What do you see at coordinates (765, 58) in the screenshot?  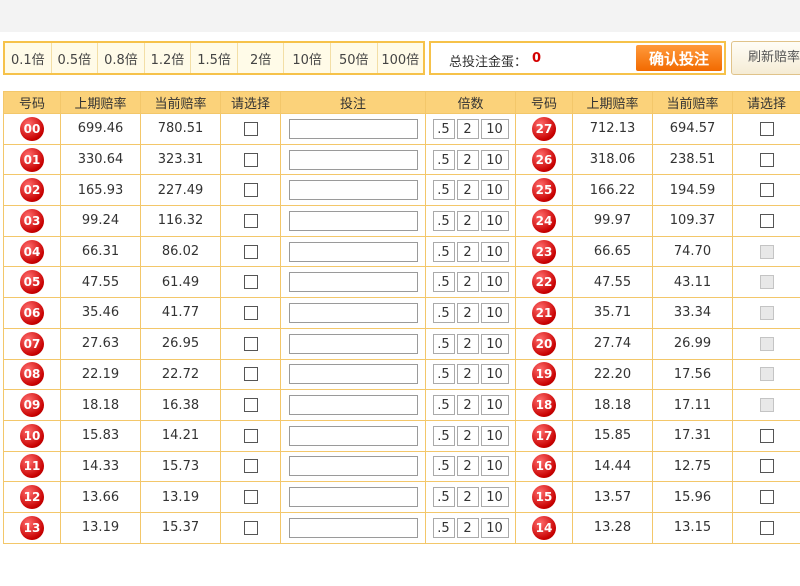 I see `refresh-odds-button: 刷新赔率` at bounding box center [765, 58].